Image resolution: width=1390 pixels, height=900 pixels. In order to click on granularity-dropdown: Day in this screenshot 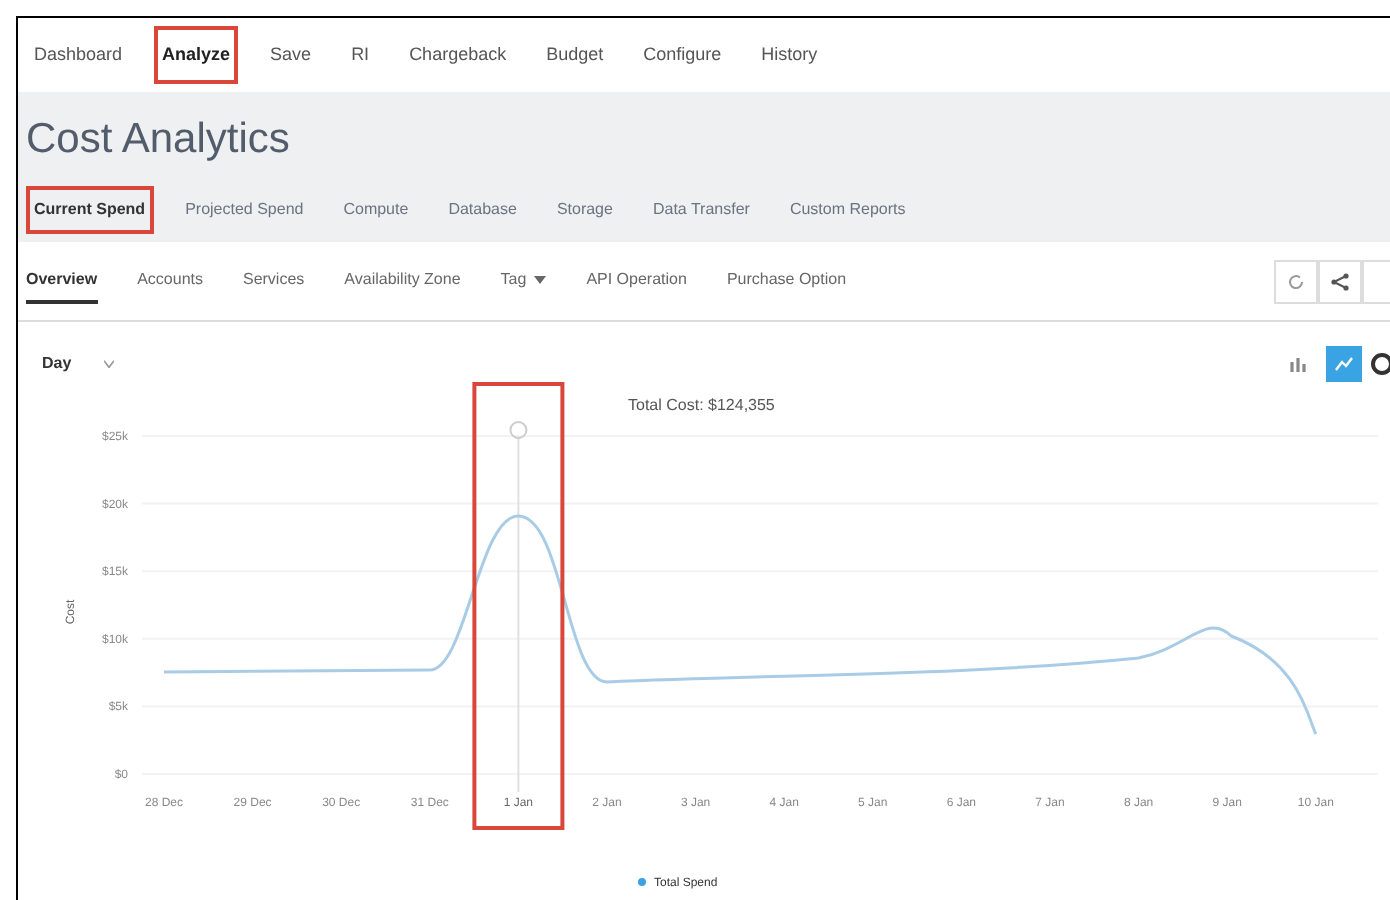, I will do `click(78, 364)`.